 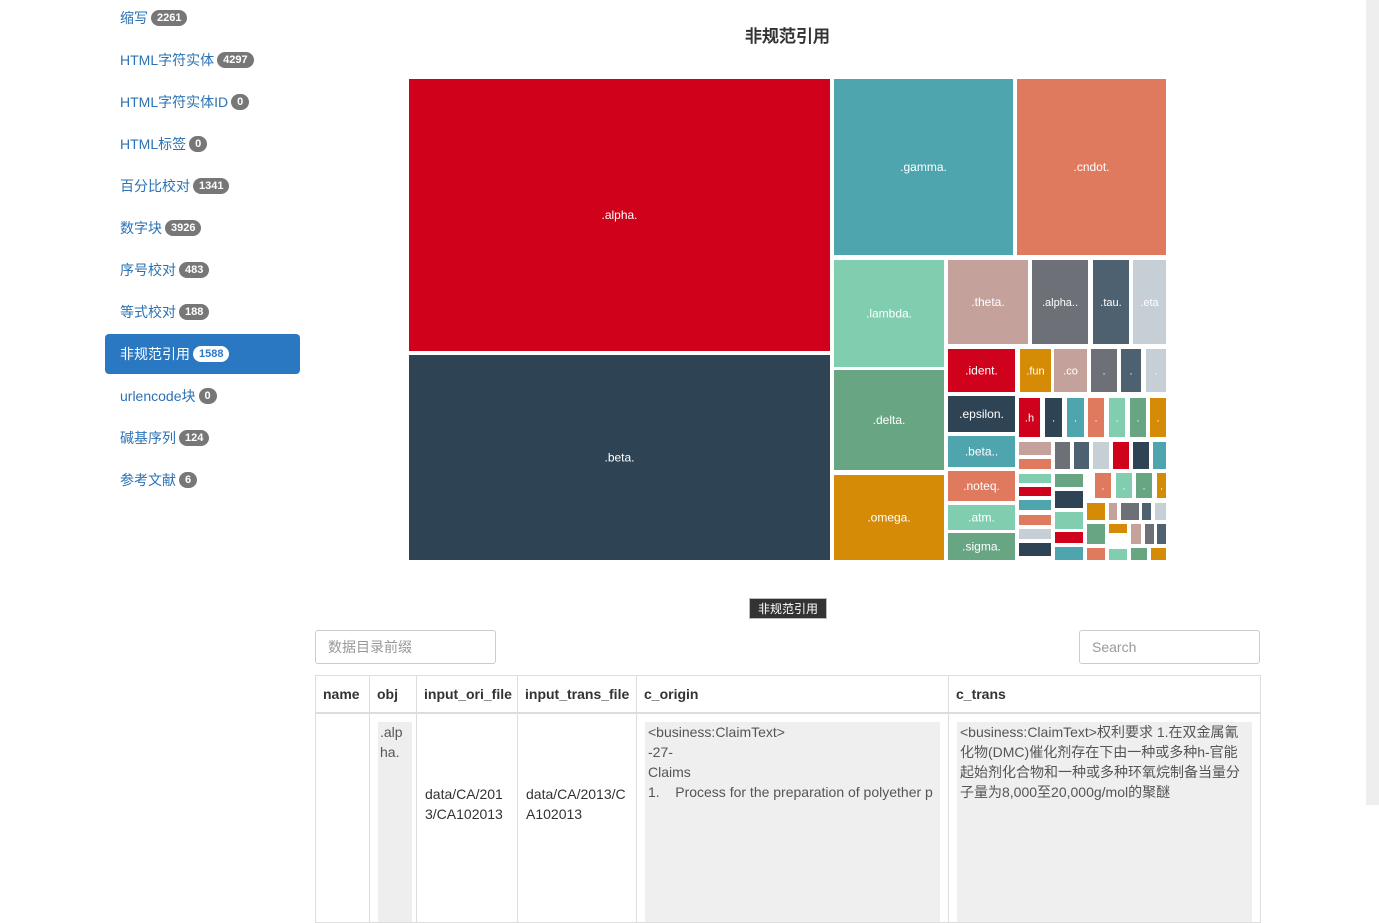 What do you see at coordinates (577, 694) in the screenshot?
I see `column-header-input-trans-file: input_trans_file` at bounding box center [577, 694].